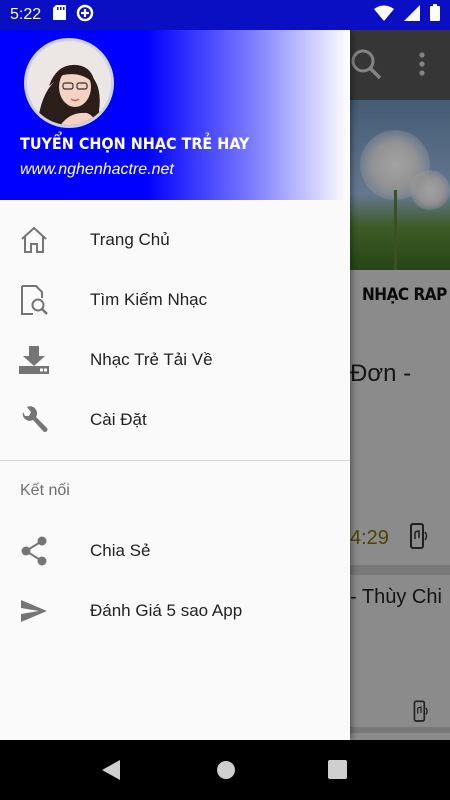 Image resolution: width=450 pixels, height=800 pixels. Describe the element at coordinates (112, 772) in the screenshot. I see `back-button` at that location.